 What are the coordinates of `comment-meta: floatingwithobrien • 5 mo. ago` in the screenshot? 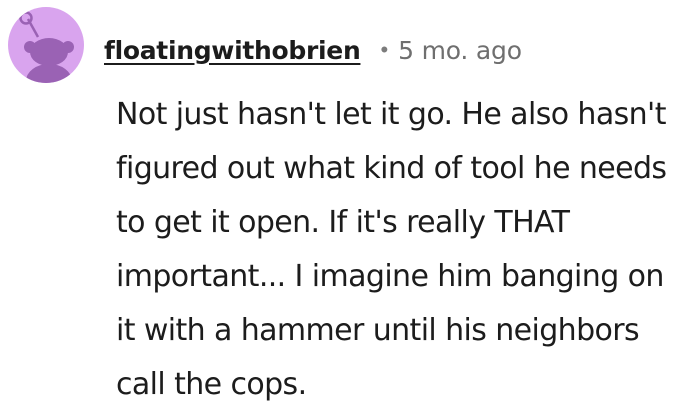 It's located at (313, 50).